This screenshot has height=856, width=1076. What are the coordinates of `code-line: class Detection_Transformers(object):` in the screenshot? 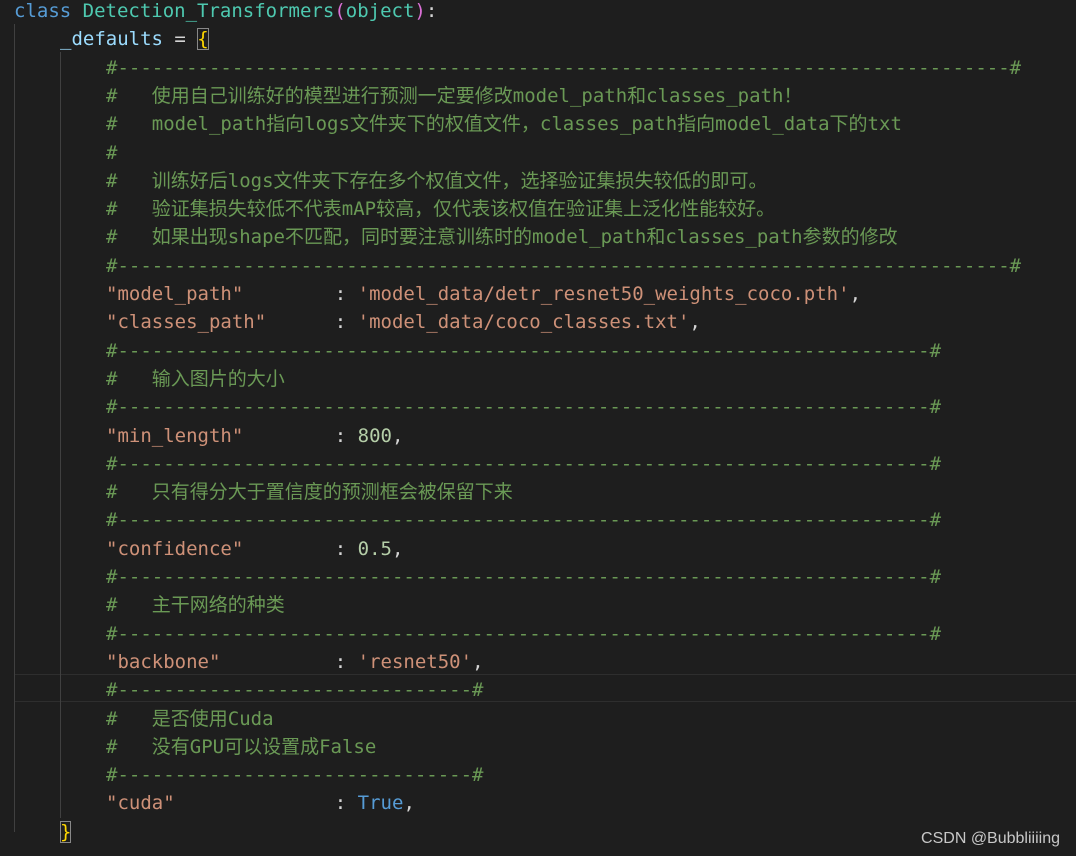 It's located at (538, 12).